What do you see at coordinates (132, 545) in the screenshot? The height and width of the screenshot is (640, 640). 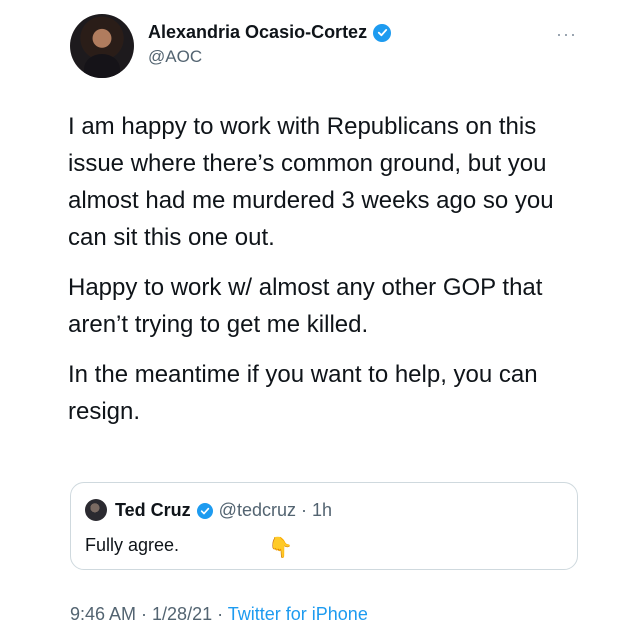 I see `quoted-tweet-text: Fully agree.` at bounding box center [132, 545].